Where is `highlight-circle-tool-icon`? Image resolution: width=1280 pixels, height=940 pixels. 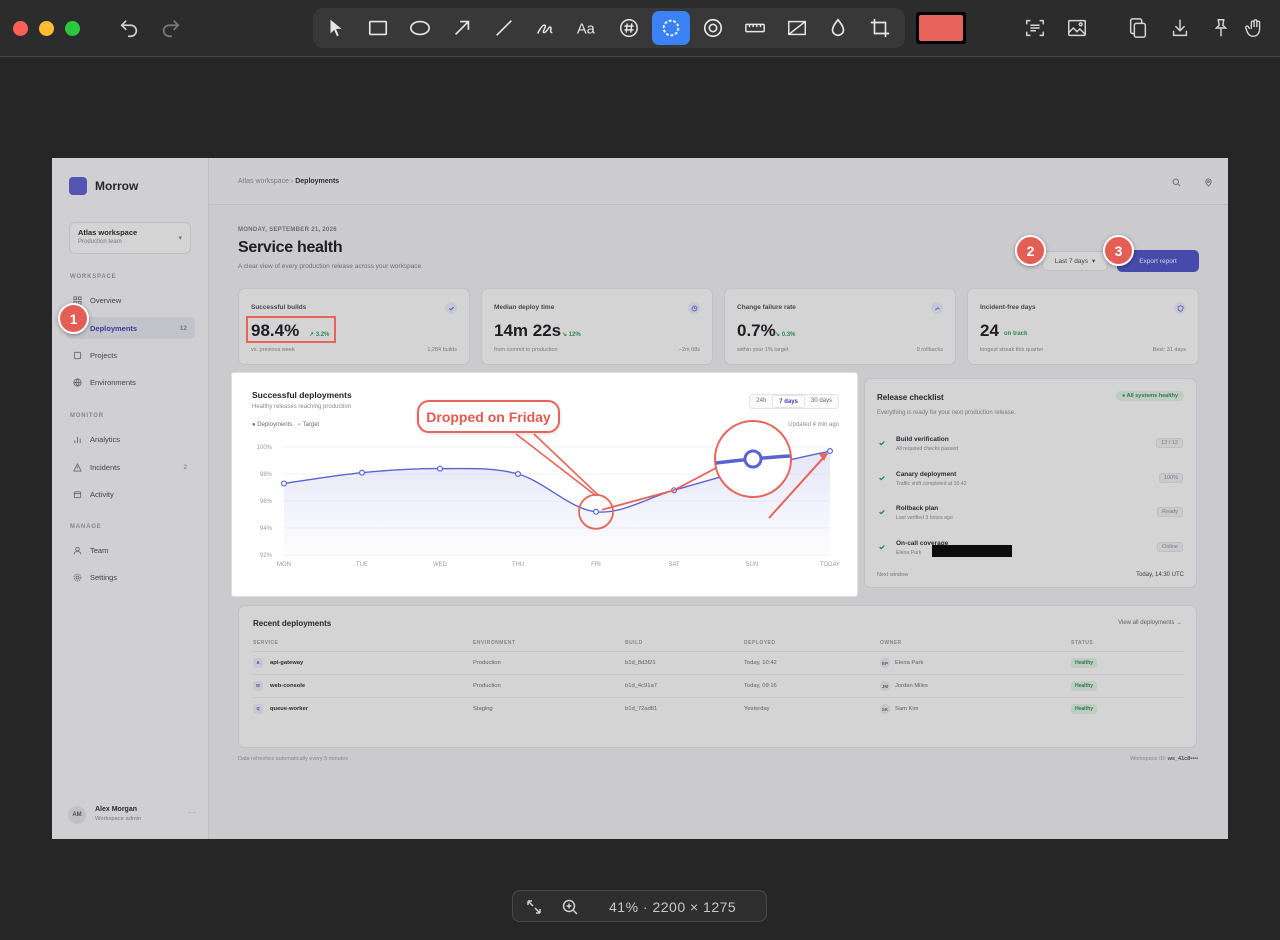 highlight-circle-tool-icon is located at coordinates (671, 28).